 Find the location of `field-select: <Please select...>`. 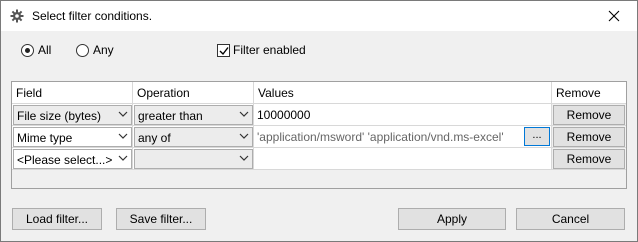

field-select: <Please select...> is located at coordinates (72, 159).